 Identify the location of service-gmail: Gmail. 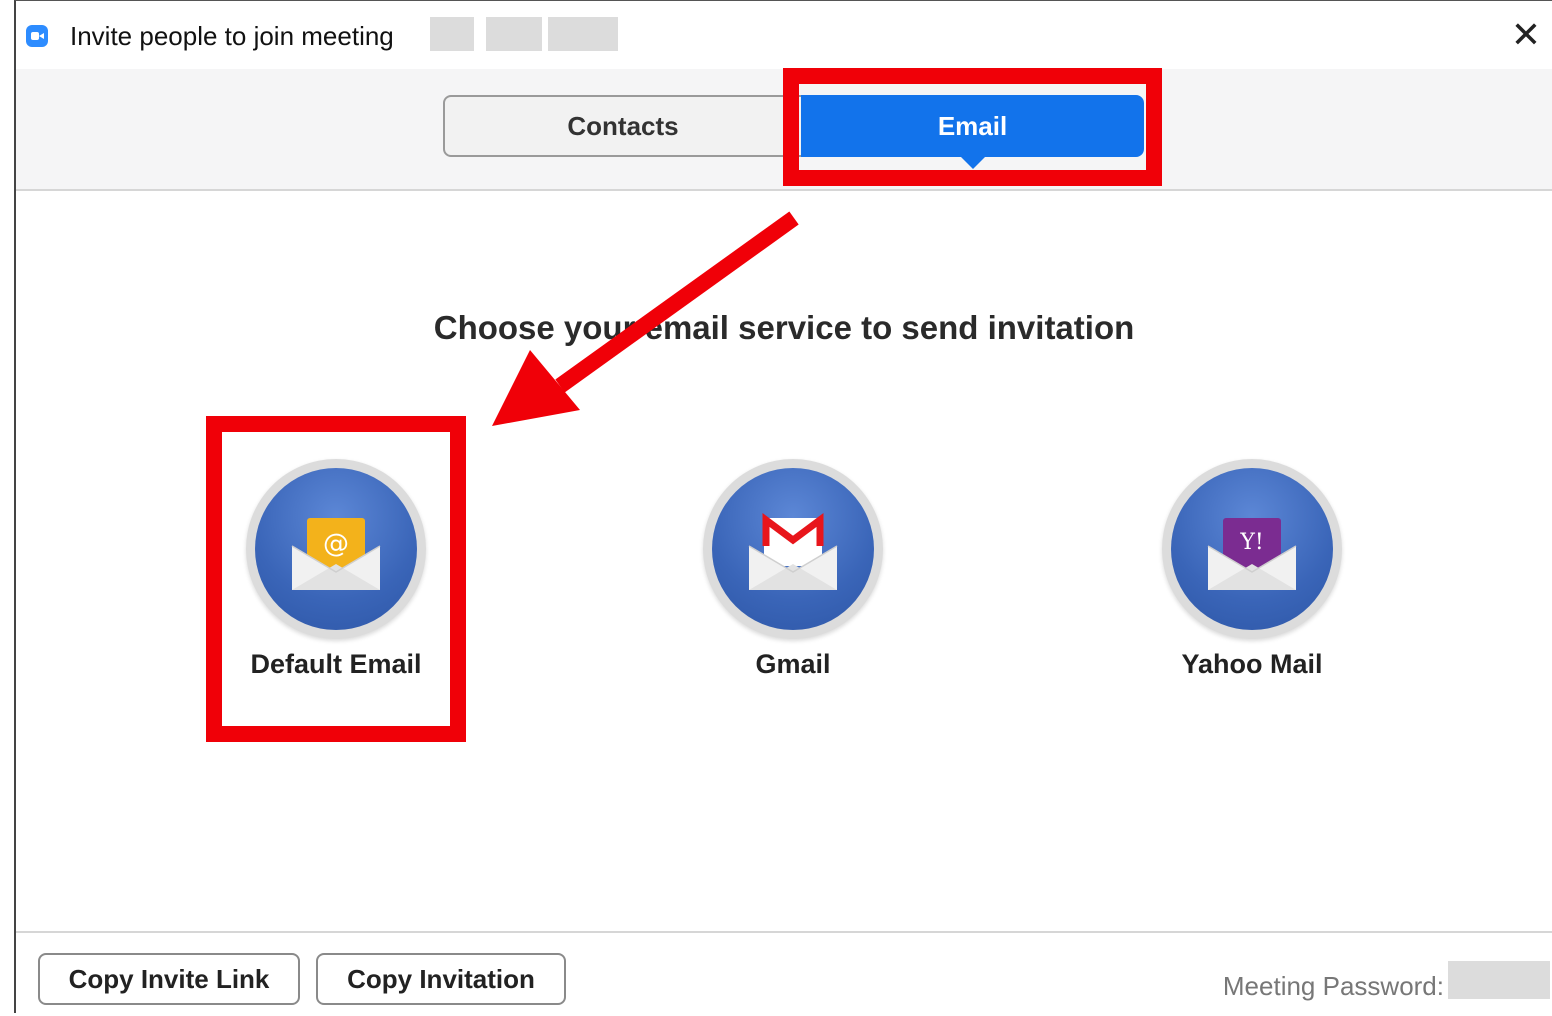
(793, 569).